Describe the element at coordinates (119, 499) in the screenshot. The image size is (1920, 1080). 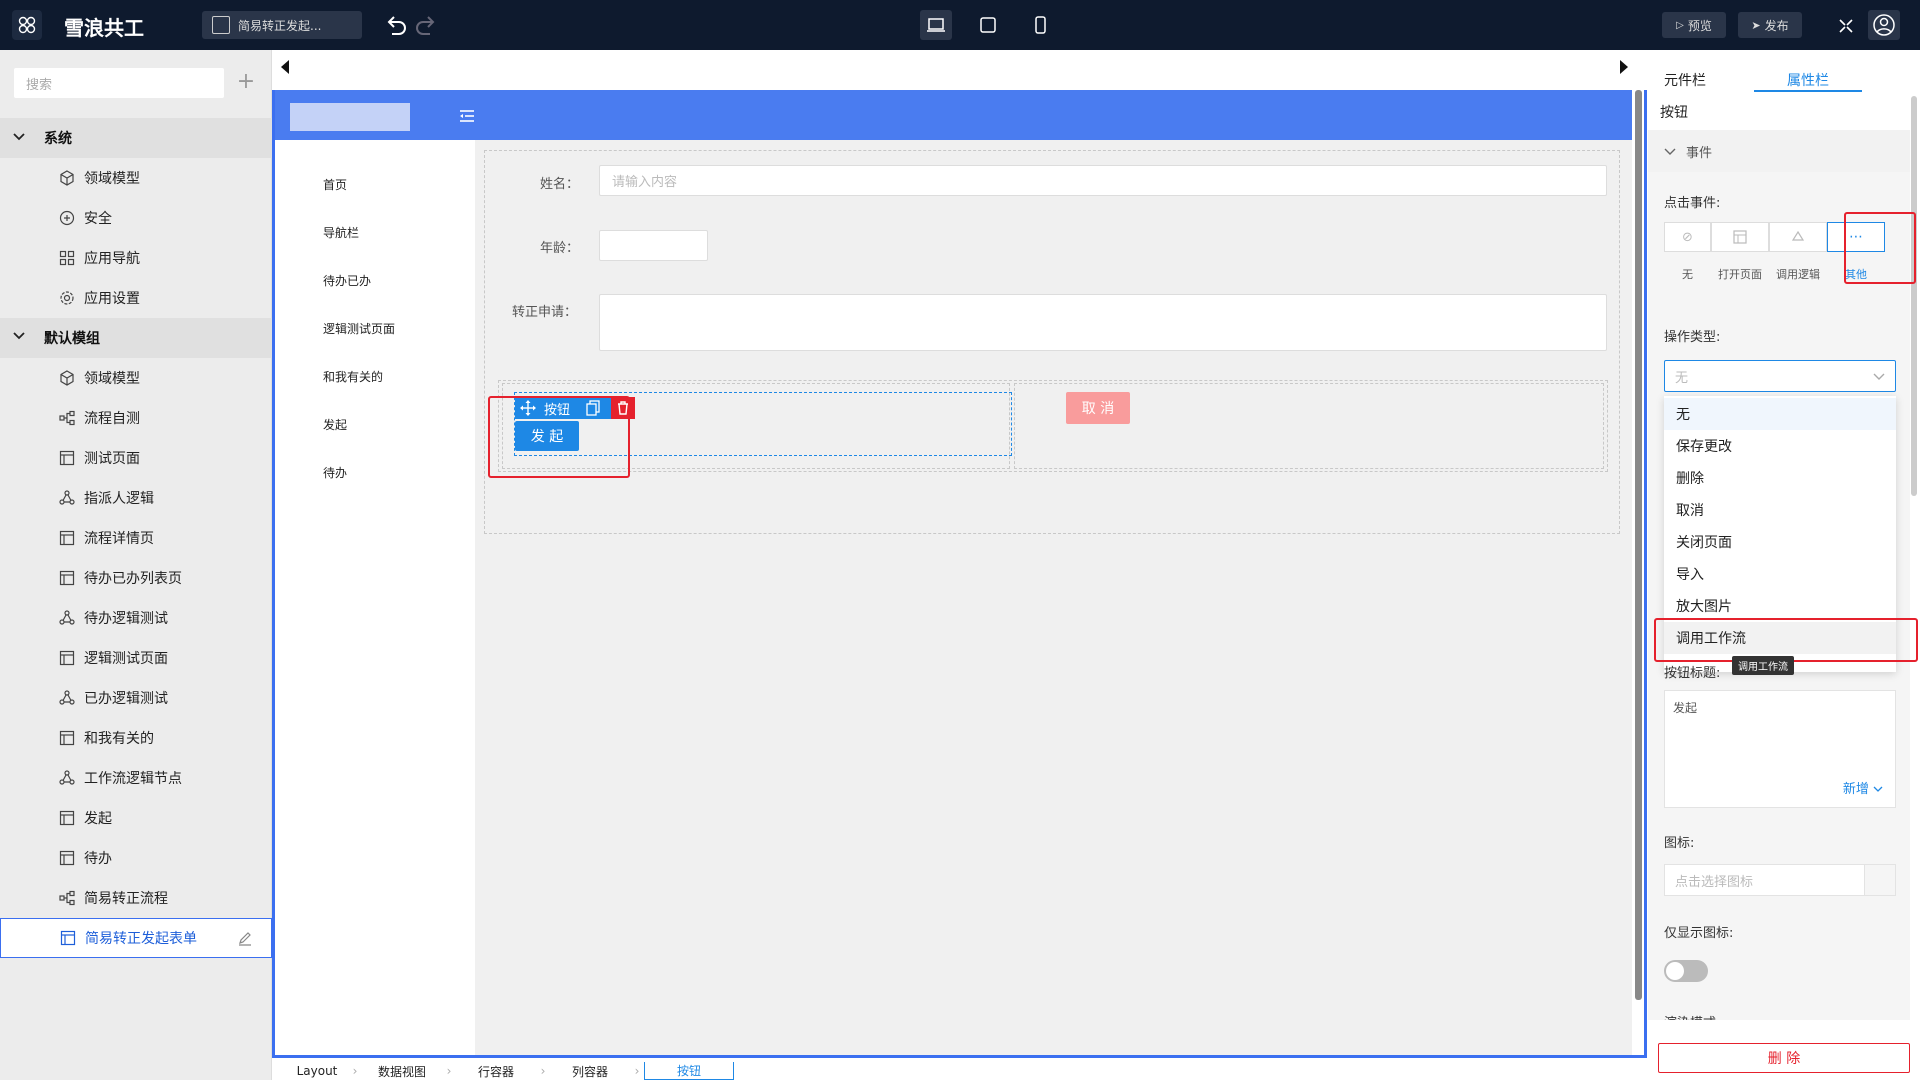
I see `sidebar-item-label: 指派人逻辑` at that location.